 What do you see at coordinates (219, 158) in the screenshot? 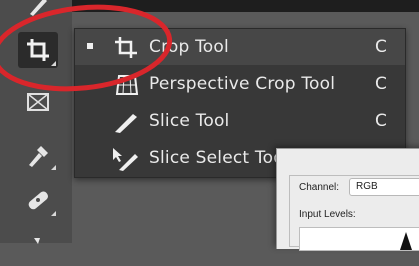
I see `menu-item-label: Slice Select Tool` at bounding box center [219, 158].